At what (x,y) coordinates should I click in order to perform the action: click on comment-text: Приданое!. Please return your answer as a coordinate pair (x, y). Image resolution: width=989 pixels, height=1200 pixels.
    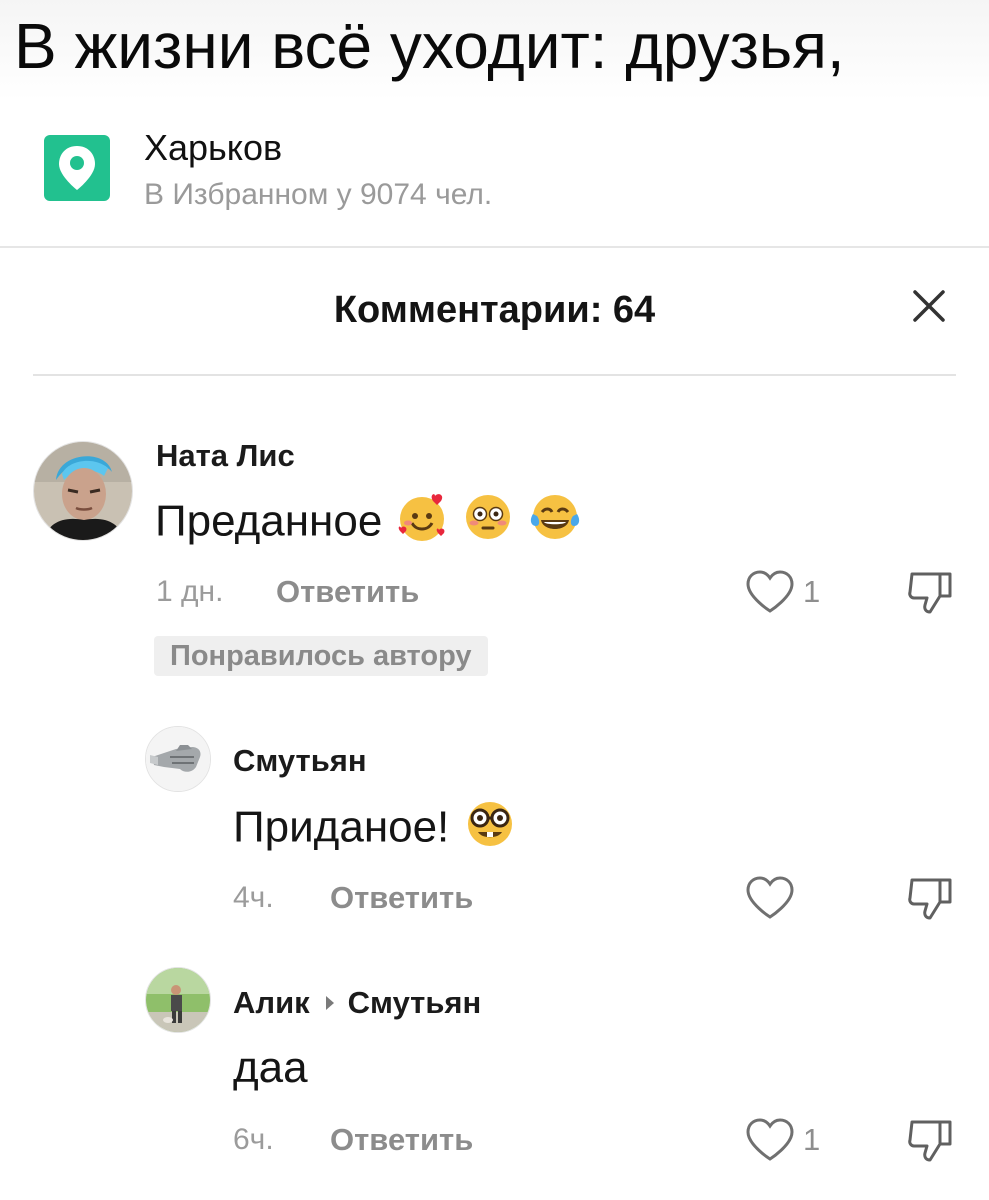
    Looking at the image, I should click on (375, 830).